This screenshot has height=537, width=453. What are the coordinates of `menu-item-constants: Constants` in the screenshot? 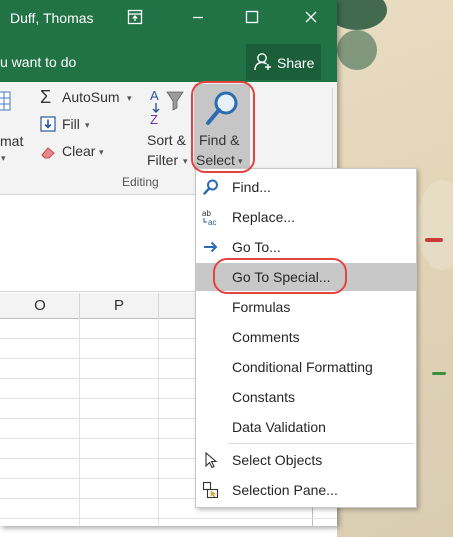 It's located at (306, 397).